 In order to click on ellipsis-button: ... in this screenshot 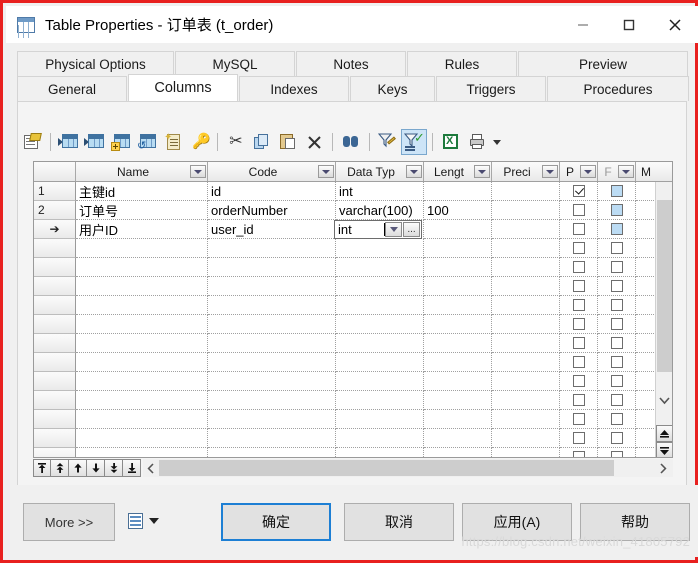, I will do `click(411, 229)`.